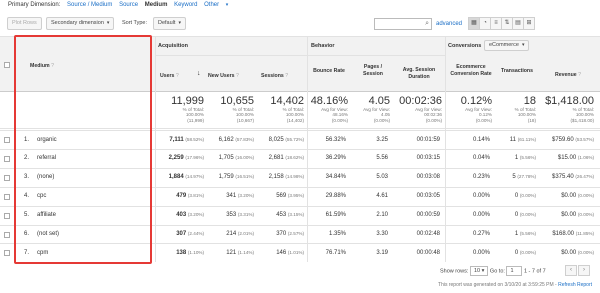 This screenshot has height=293, width=600. What do you see at coordinates (481, 177) in the screenshot?
I see `conversion-rate-cell: 0.23%` at bounding box center [481, 177].